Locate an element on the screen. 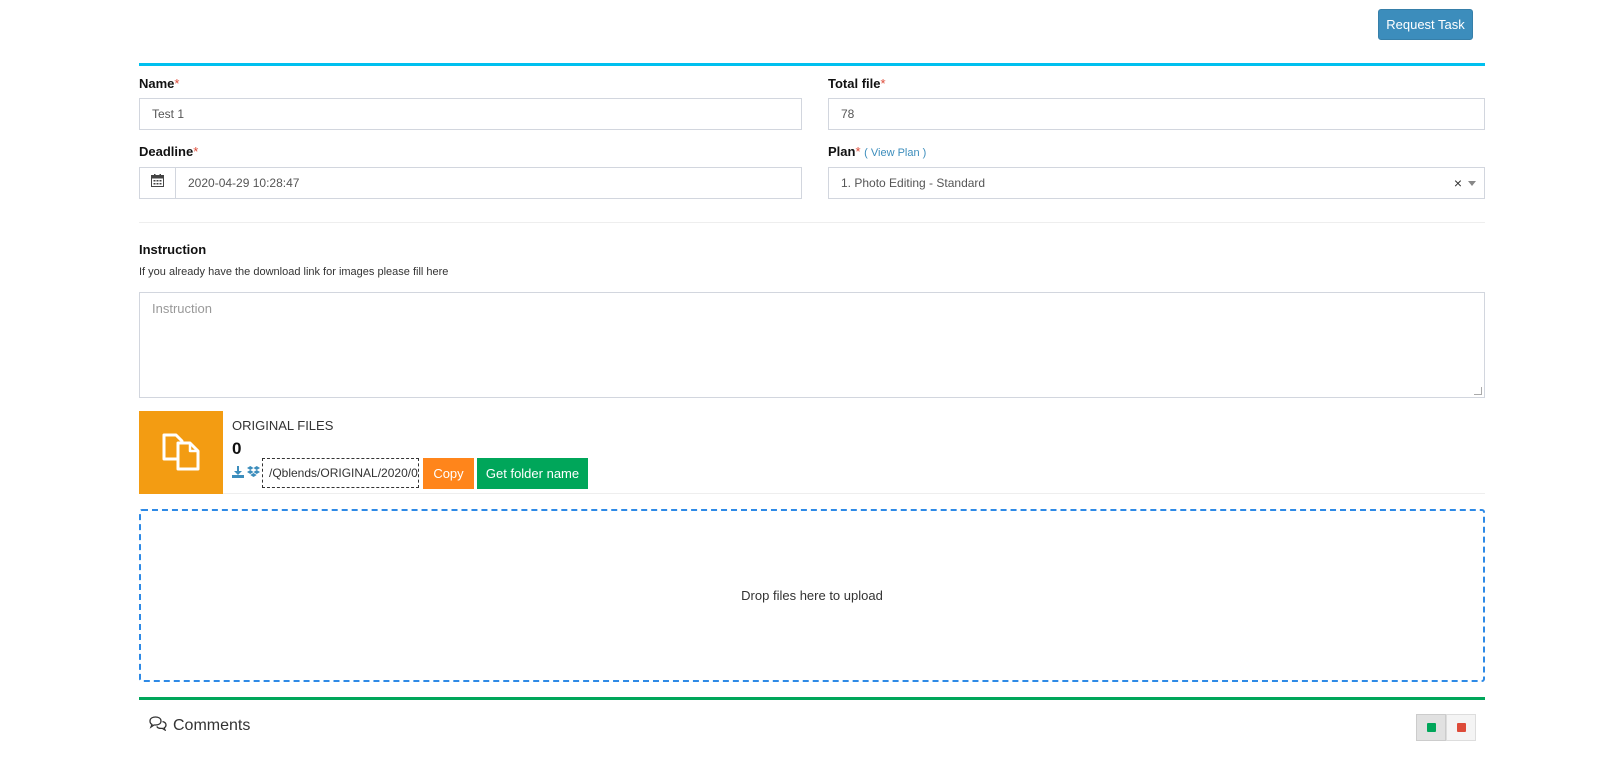 This screenshot has height=783, width=1600. dropzone-message: Drop files here to upload is located at coordinates (812, 595).